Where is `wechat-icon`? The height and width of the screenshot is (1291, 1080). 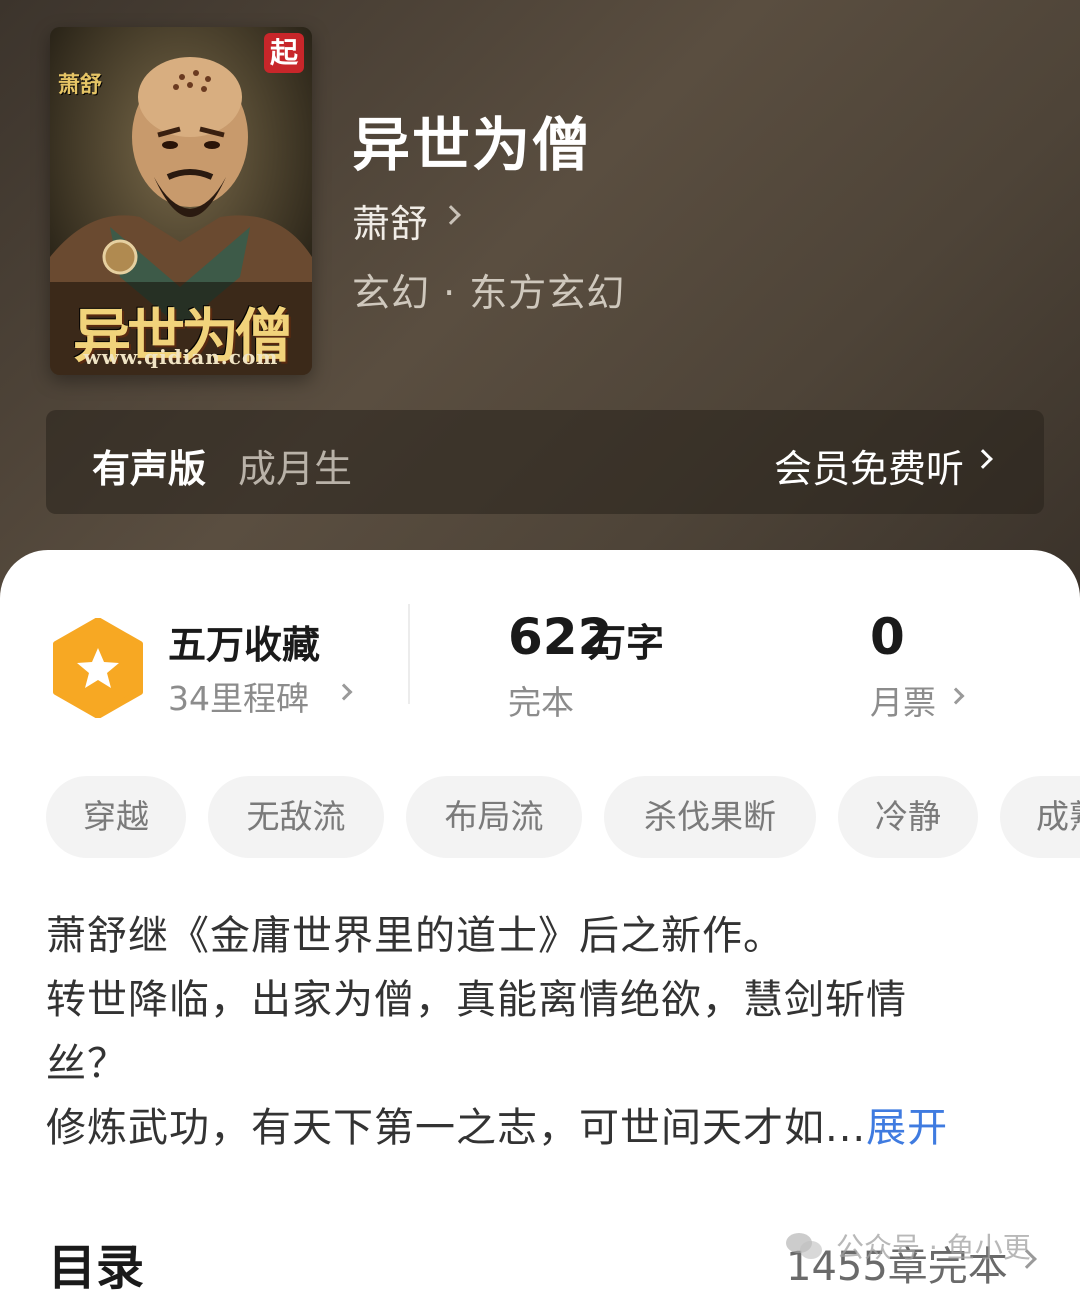
wechat-icon is located at coordinates (804, 1246).